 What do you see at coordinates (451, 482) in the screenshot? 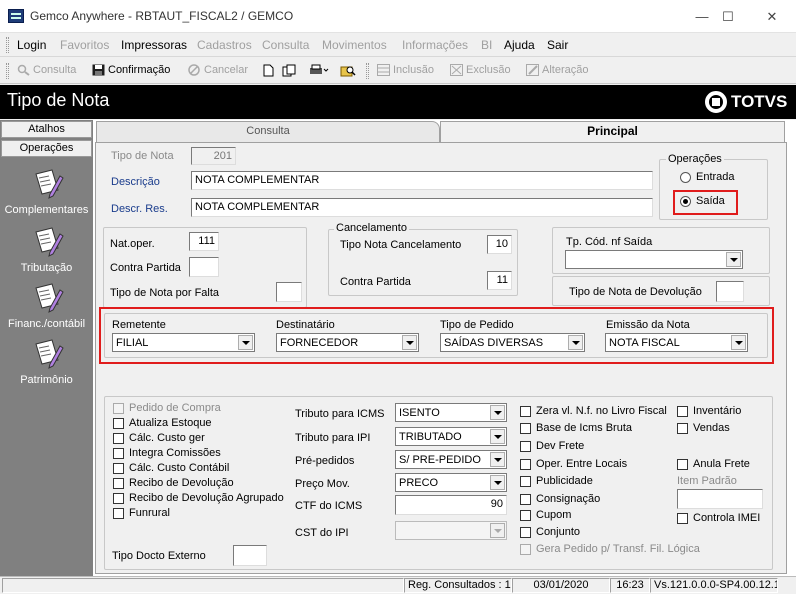
I see `preco-mov-dropdown: PRECO` at bounding box center [451, 482].